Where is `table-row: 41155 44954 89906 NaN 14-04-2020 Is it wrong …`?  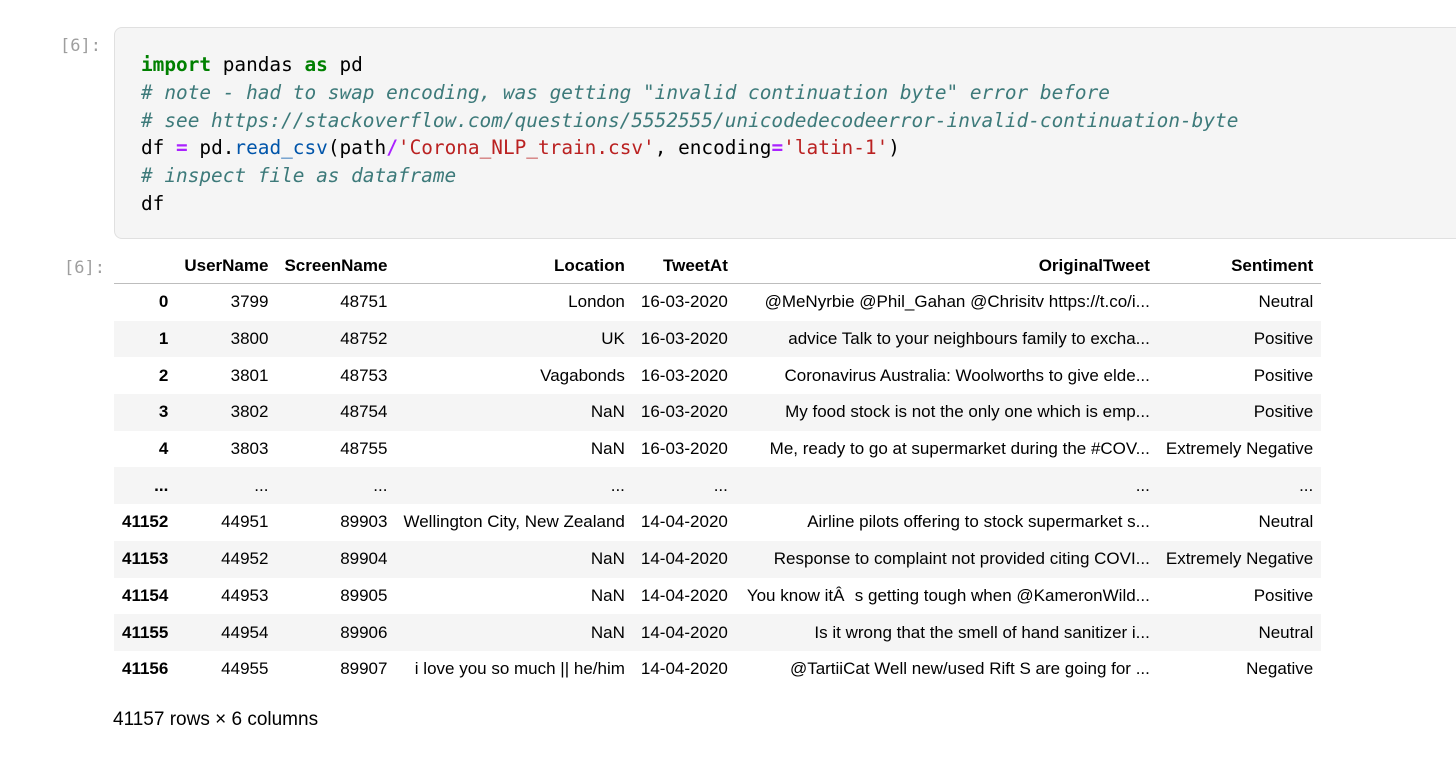 table-row: 41155 44954 89906 NaN 14-04-2020 Is it wrong … is located at coordinates (718, 632).